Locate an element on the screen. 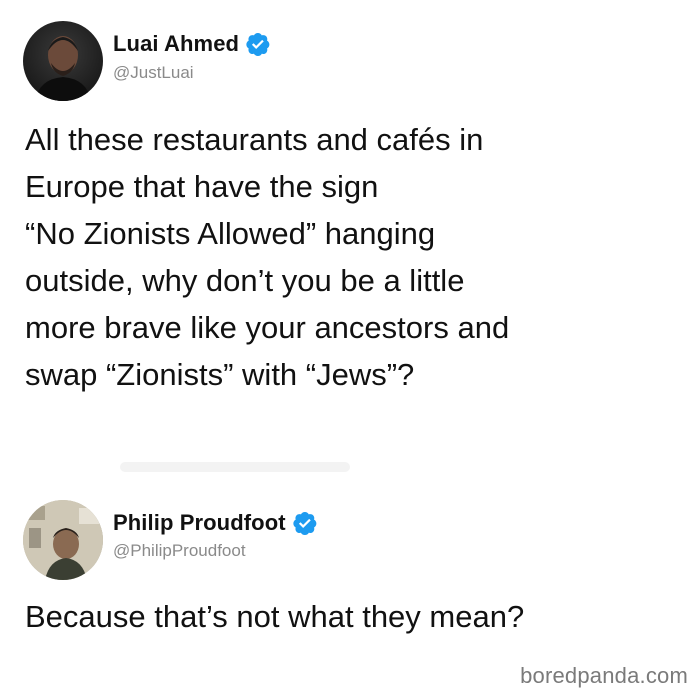 This screenshot has height=700, width=700. author-row: Luai Ahmed is located at coordinates (192, 44).